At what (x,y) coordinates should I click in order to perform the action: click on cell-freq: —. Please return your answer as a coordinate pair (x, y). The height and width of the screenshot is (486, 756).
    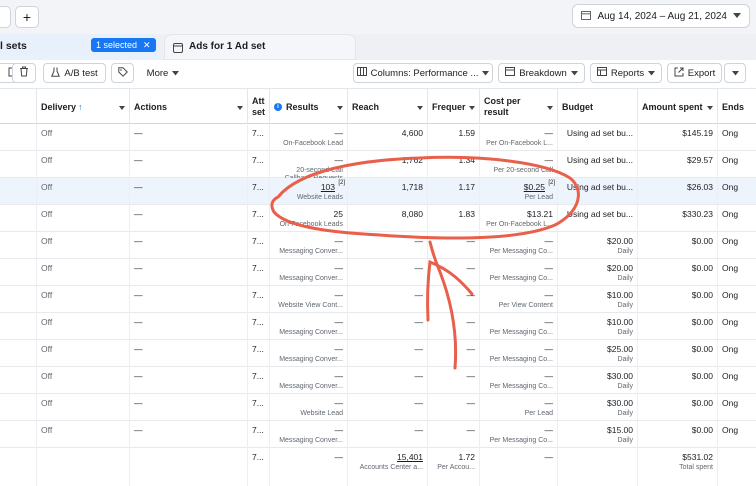
    Looking at the image, I should click on (454, 272).